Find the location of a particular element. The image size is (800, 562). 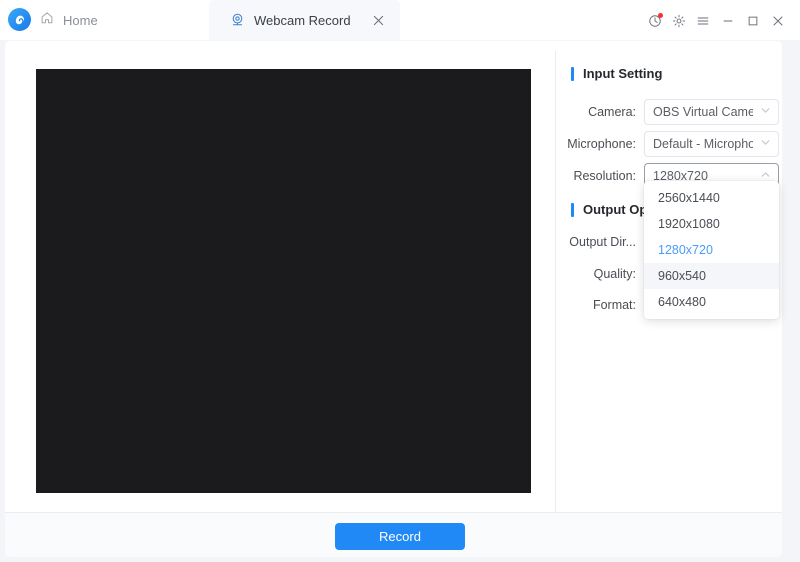

camera-row: Camera: OBS Virtual Camera is located at coordinates (683, 112).